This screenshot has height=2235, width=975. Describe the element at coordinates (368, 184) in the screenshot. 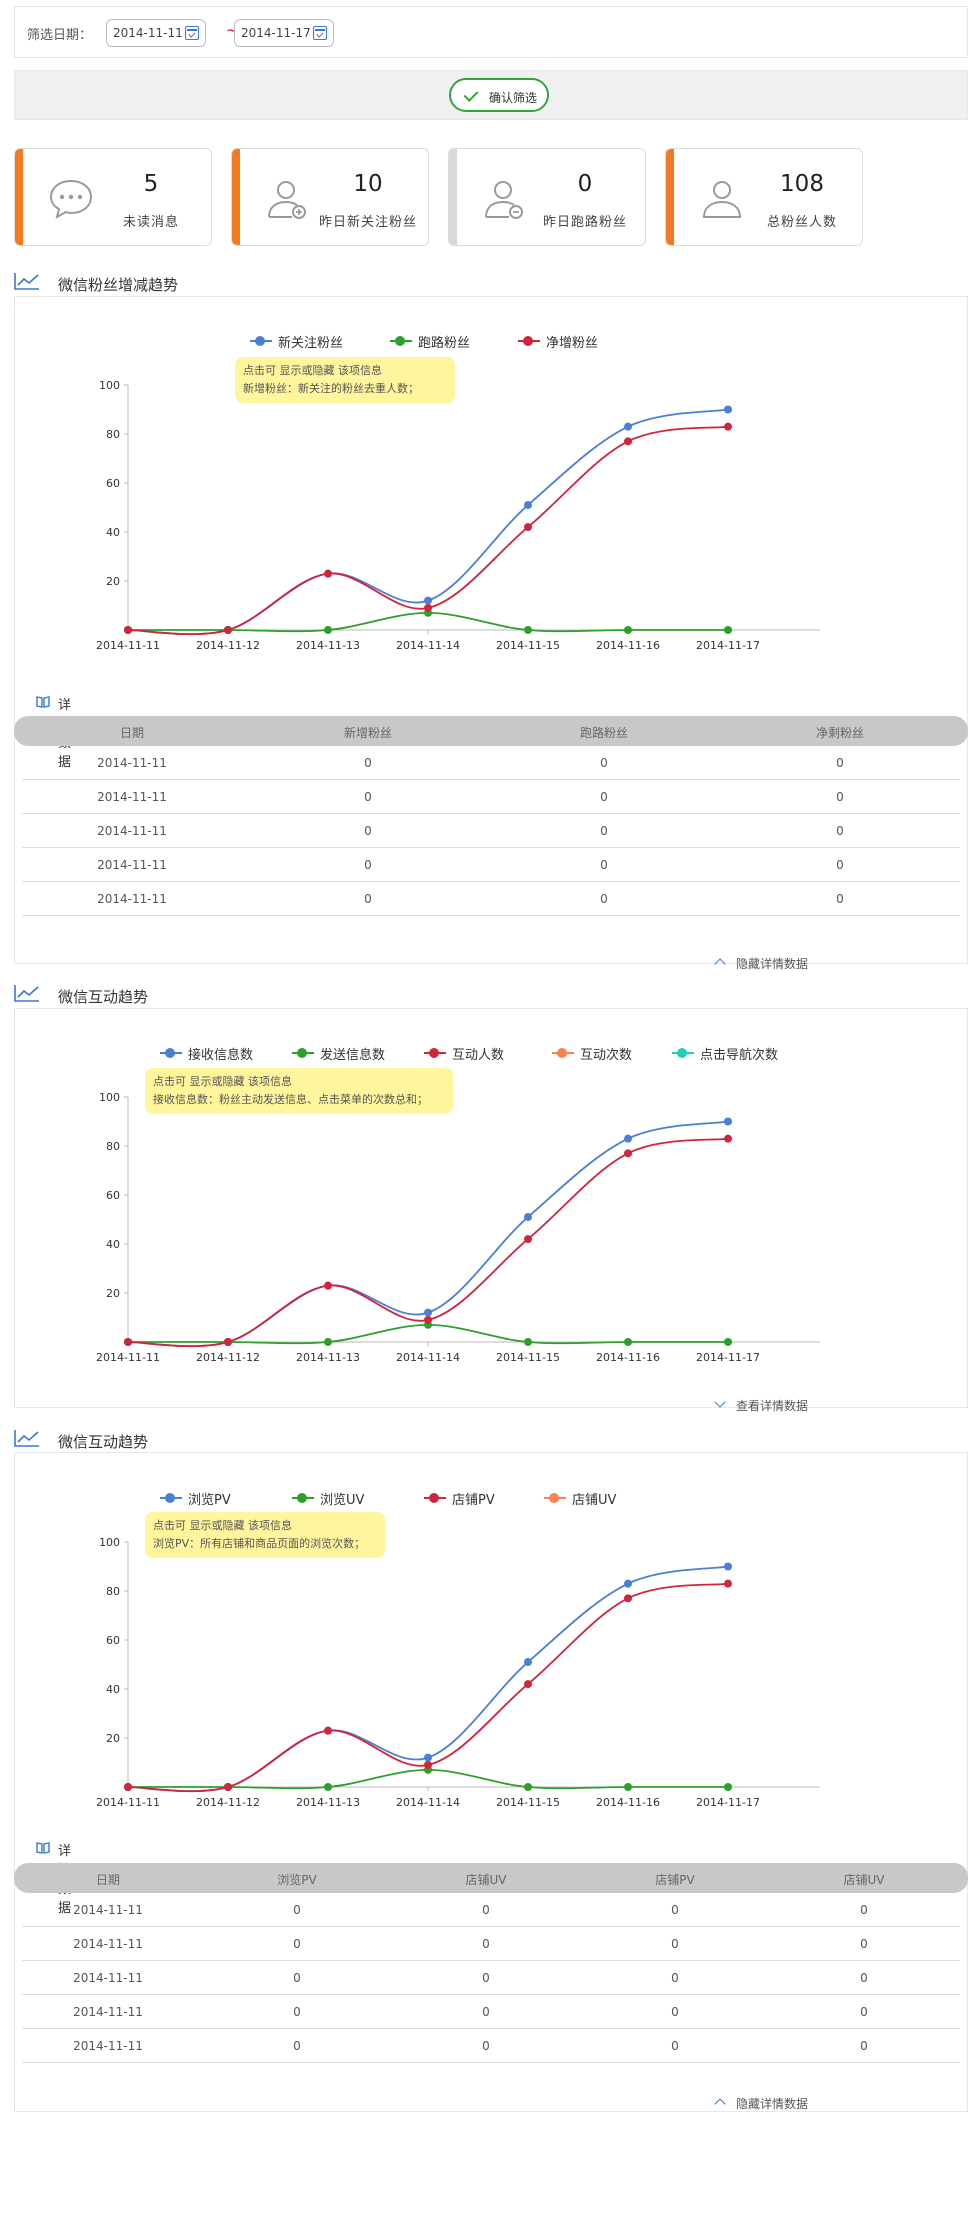

I see `stat-value: 10` at that location.